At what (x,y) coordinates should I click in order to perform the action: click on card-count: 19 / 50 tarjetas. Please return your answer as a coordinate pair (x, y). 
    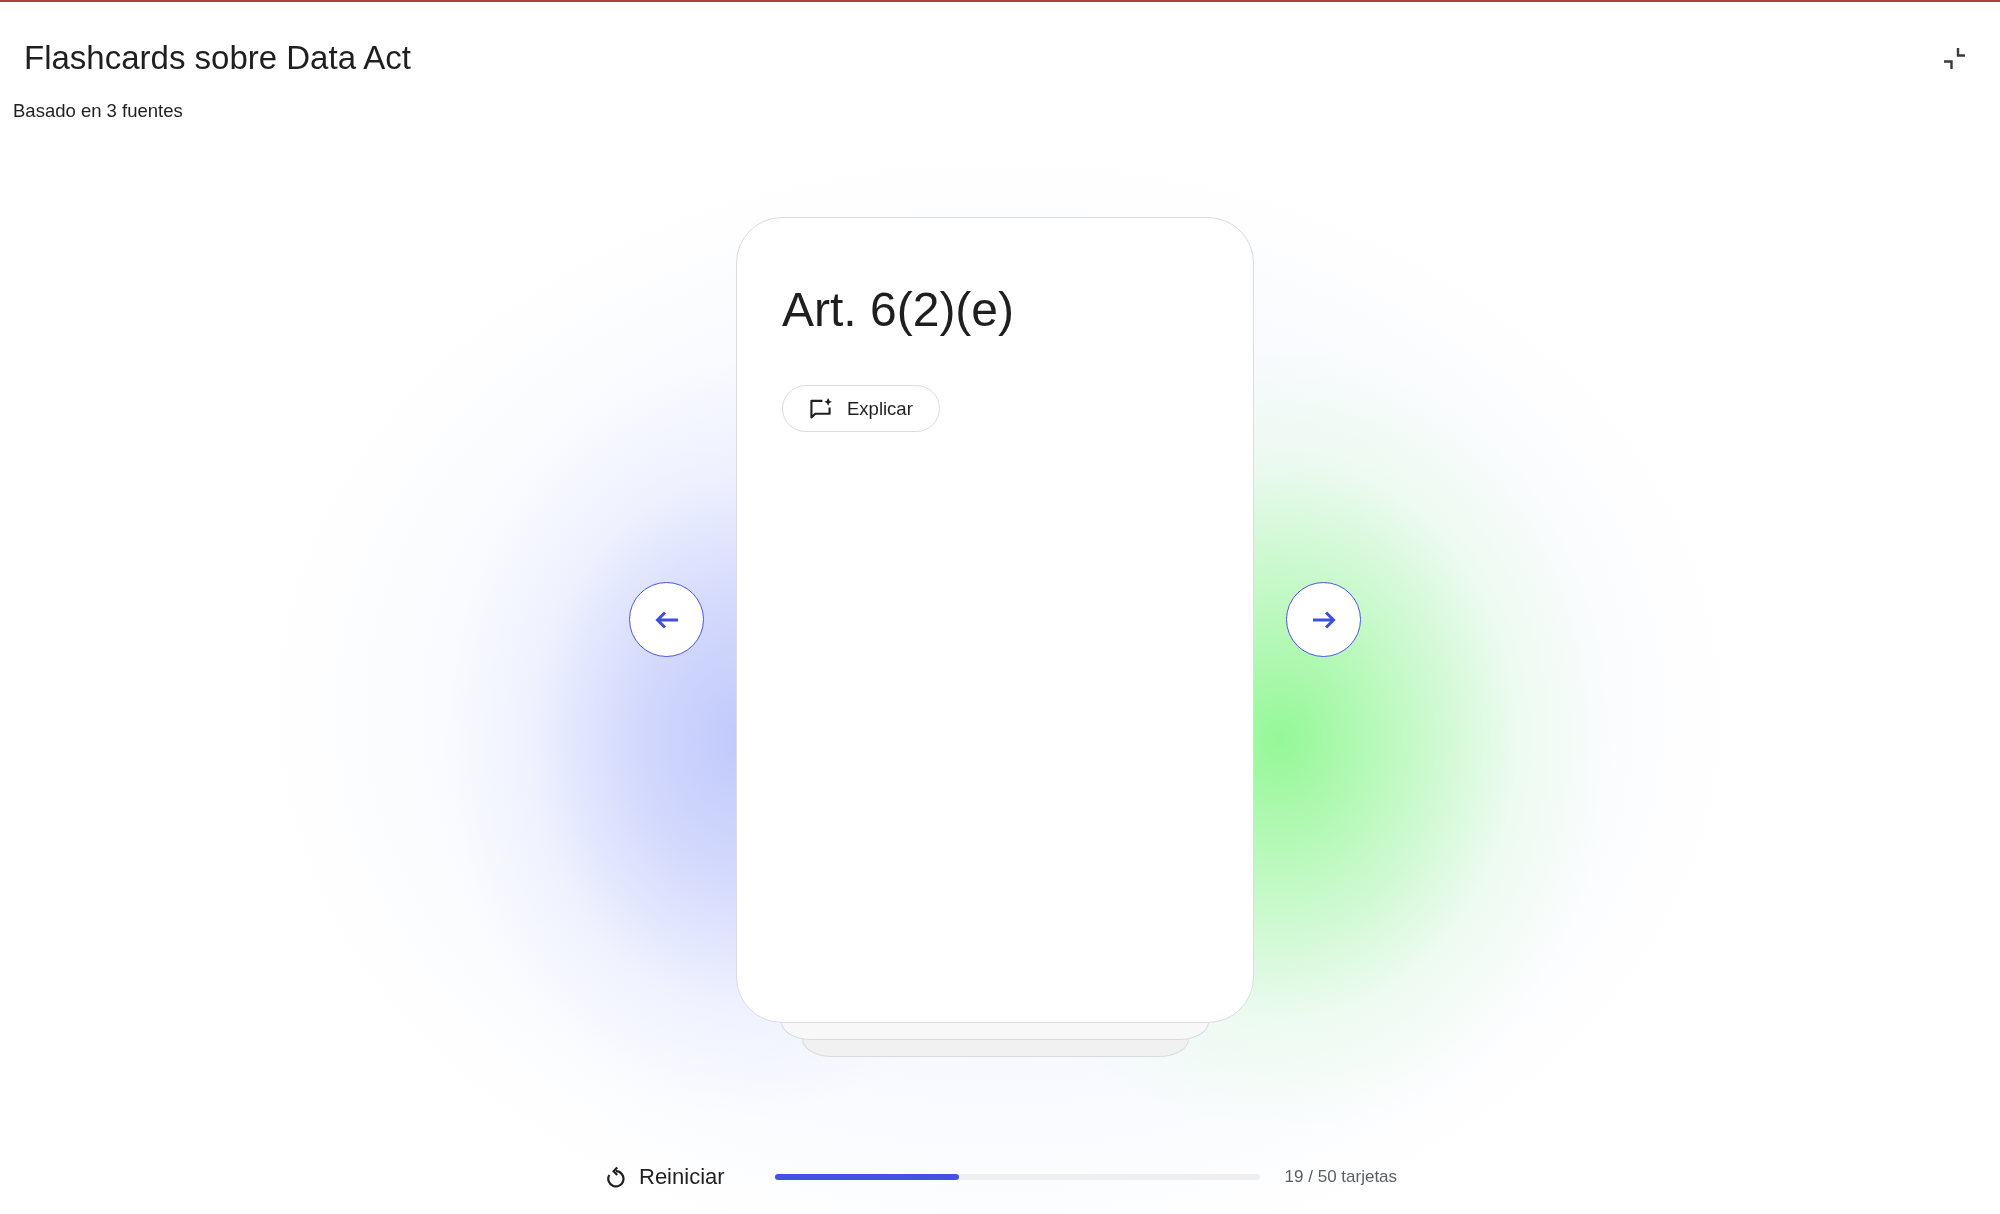
    Looking at the image, I should click on (1341, 1177).